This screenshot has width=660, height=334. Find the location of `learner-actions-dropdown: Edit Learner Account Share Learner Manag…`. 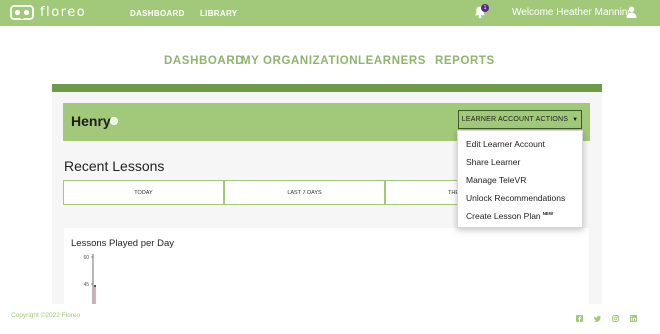

learner-actions-dropdown: Edit Learner Account Share Learner Manag… is located at coordinates (520, 179).